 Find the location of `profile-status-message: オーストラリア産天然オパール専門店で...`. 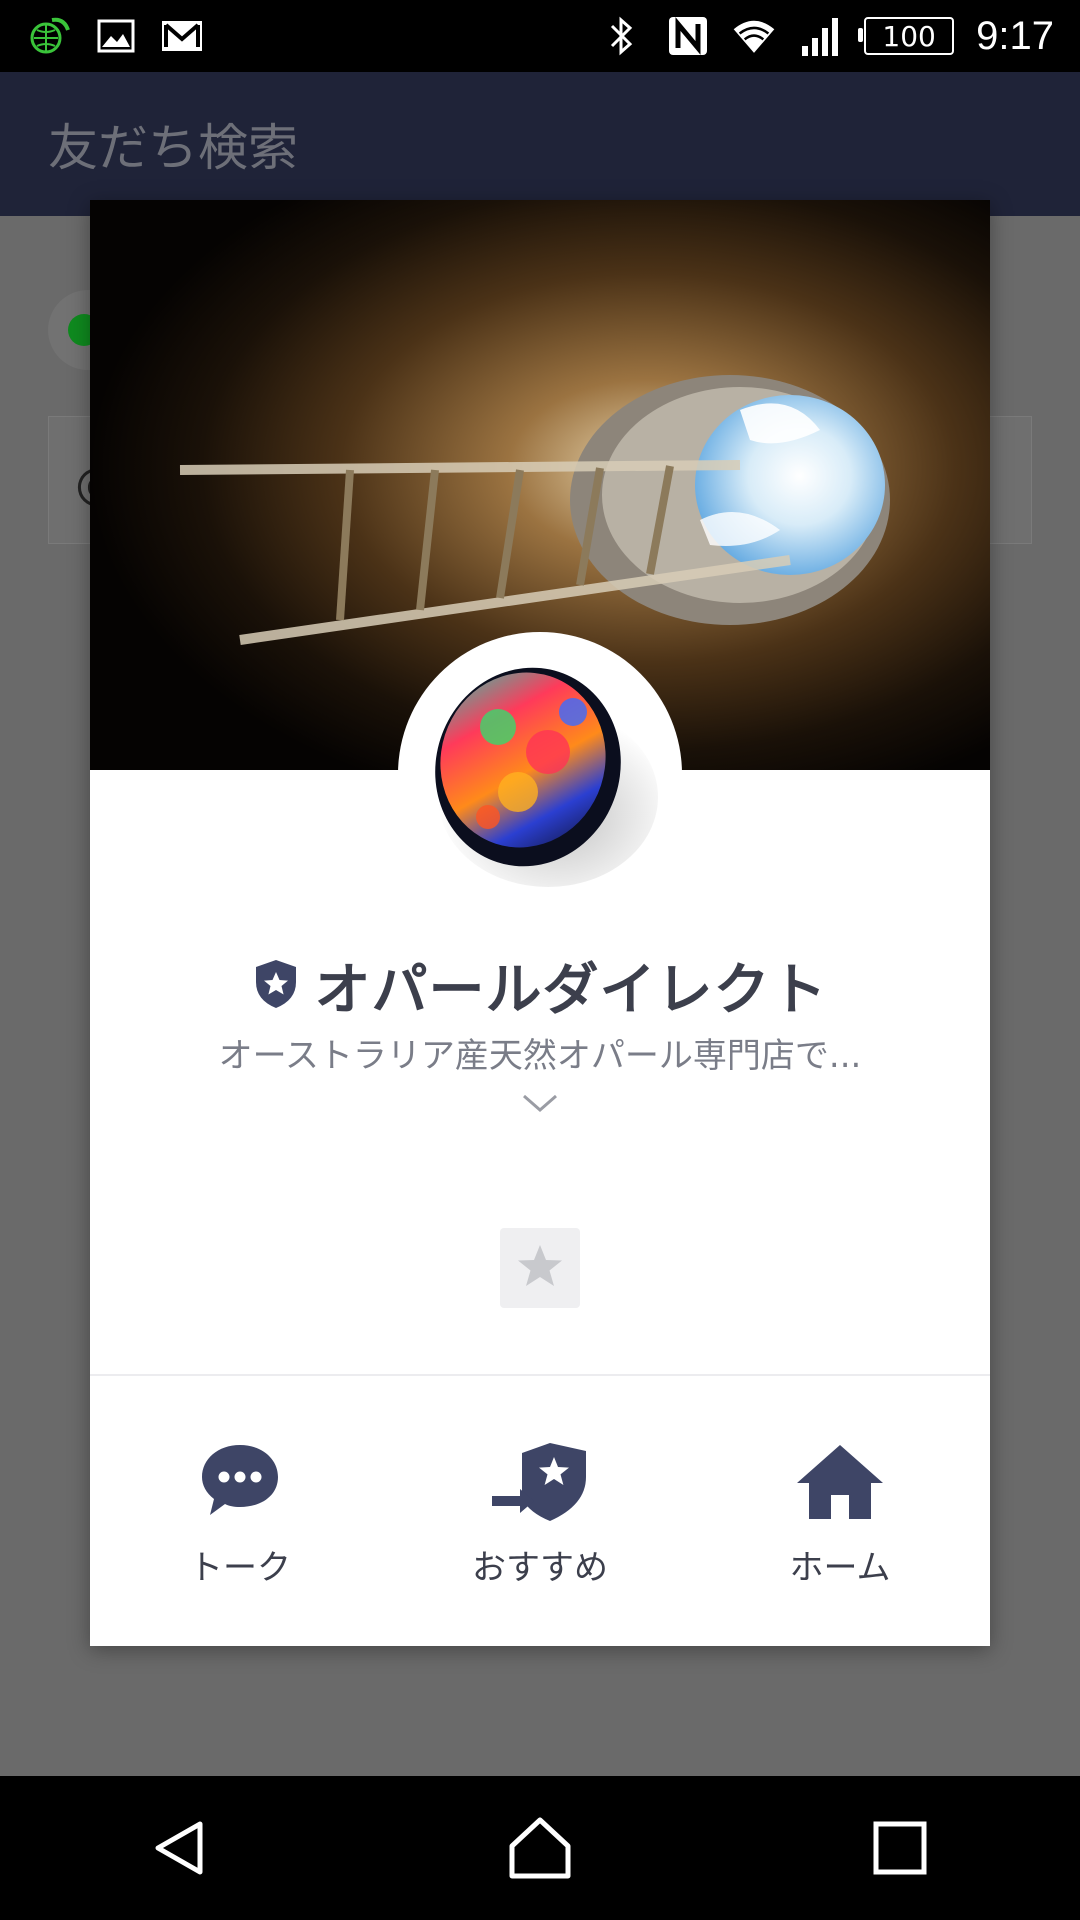

profile-status-message: オーストラリア産天然オパール専門店で... is located at coordinates (540, 1056).